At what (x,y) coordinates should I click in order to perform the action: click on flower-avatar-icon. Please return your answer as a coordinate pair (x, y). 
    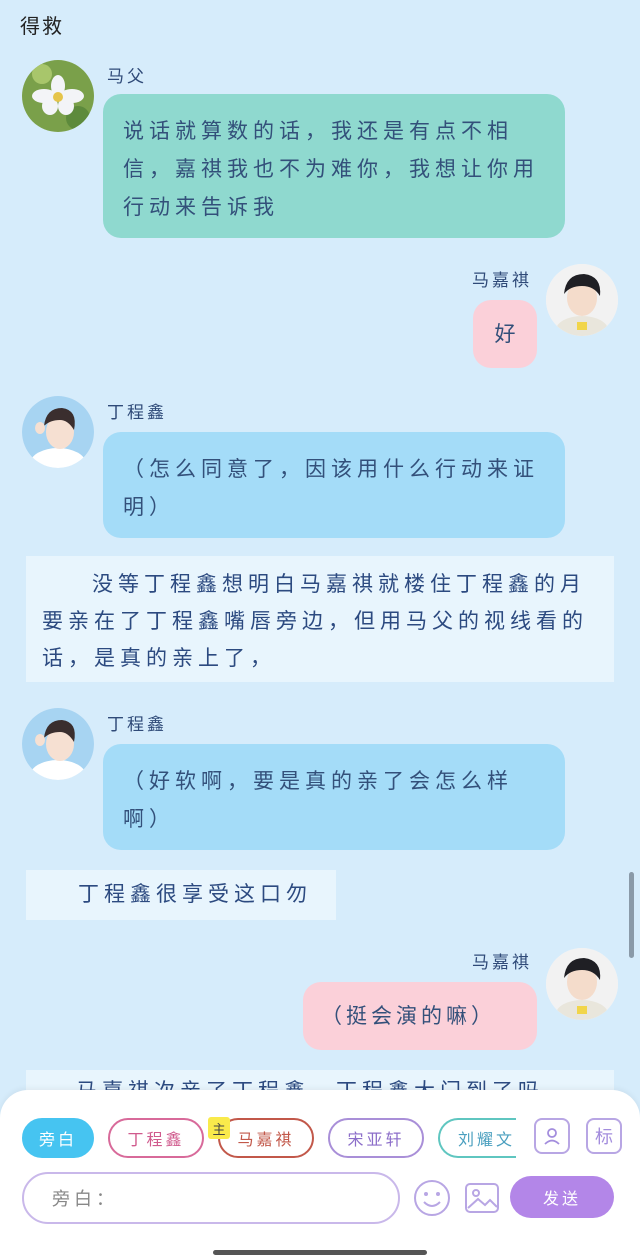
    Looking at the image, I should click on (58, 96).